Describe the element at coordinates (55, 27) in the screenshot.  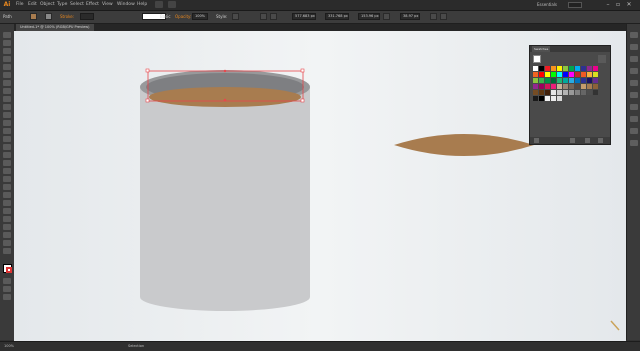
I see `document-tab: Untitled-1* @ 100% (RGB/GPU Preview)` at that location.